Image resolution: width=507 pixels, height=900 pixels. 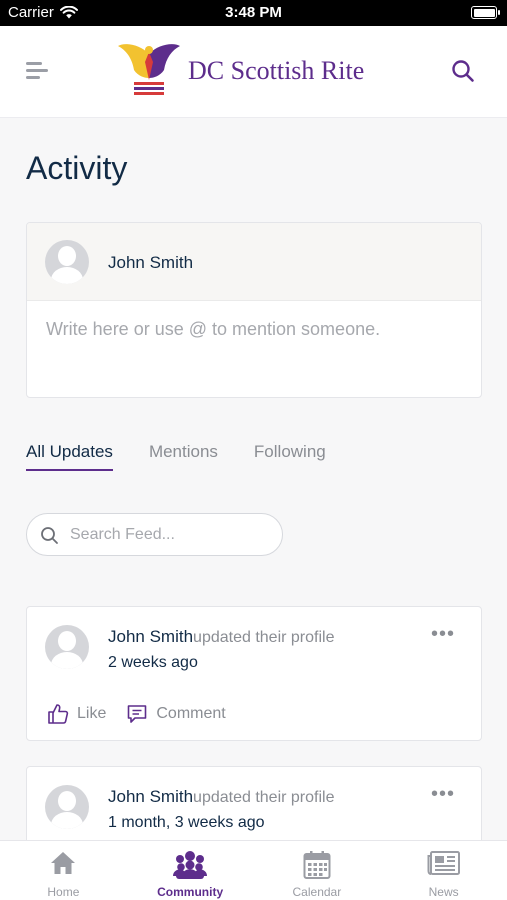 I want to click on status-time: 3:48 PM, so click(x=253, y=12).